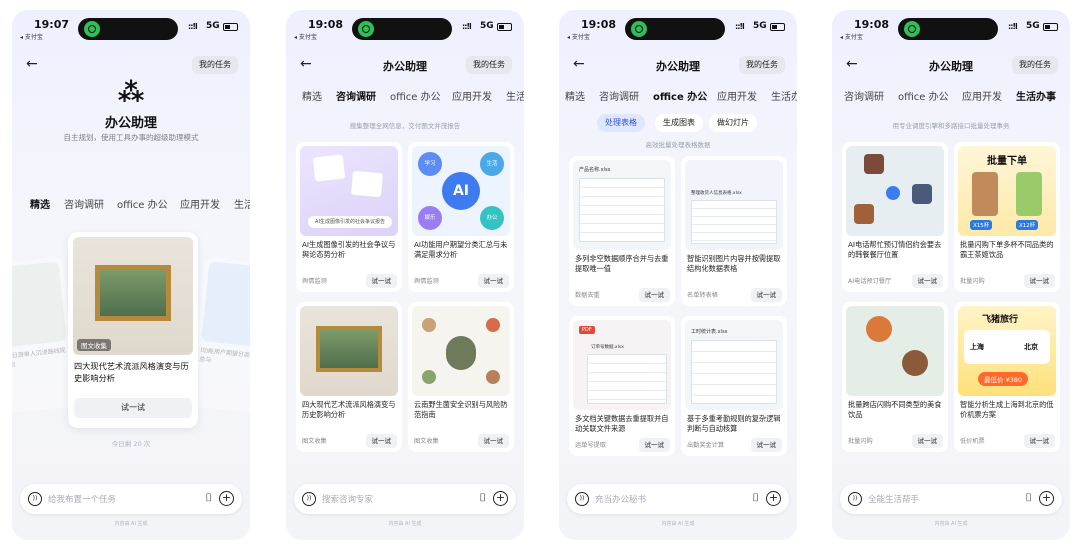 The width and height of the screenshot is (1080, 548). Describe the element at coordinates (733, 123) in the screenshot. I see `chip-make-slides: 做幻灯片` at that location.